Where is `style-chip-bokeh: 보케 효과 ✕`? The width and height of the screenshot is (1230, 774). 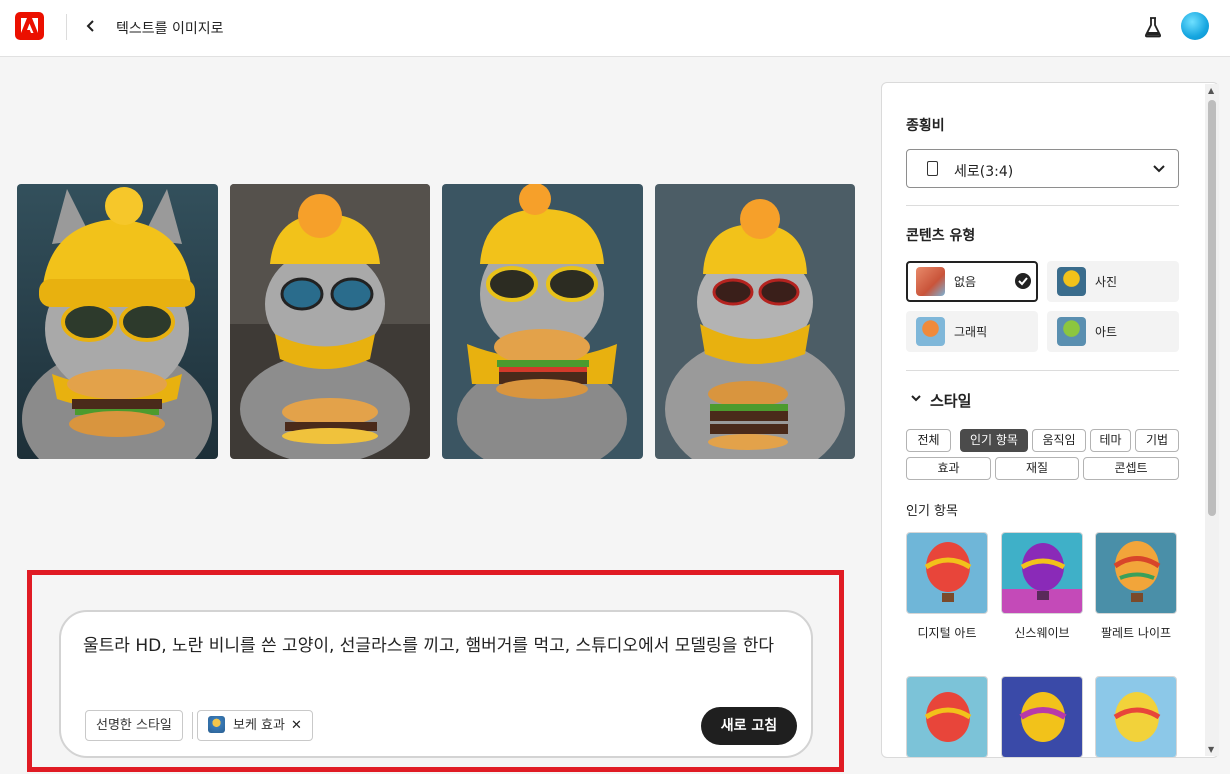 style-chip-bokeh: 보케 효과 ✕ is located at coordinates (255, 725).